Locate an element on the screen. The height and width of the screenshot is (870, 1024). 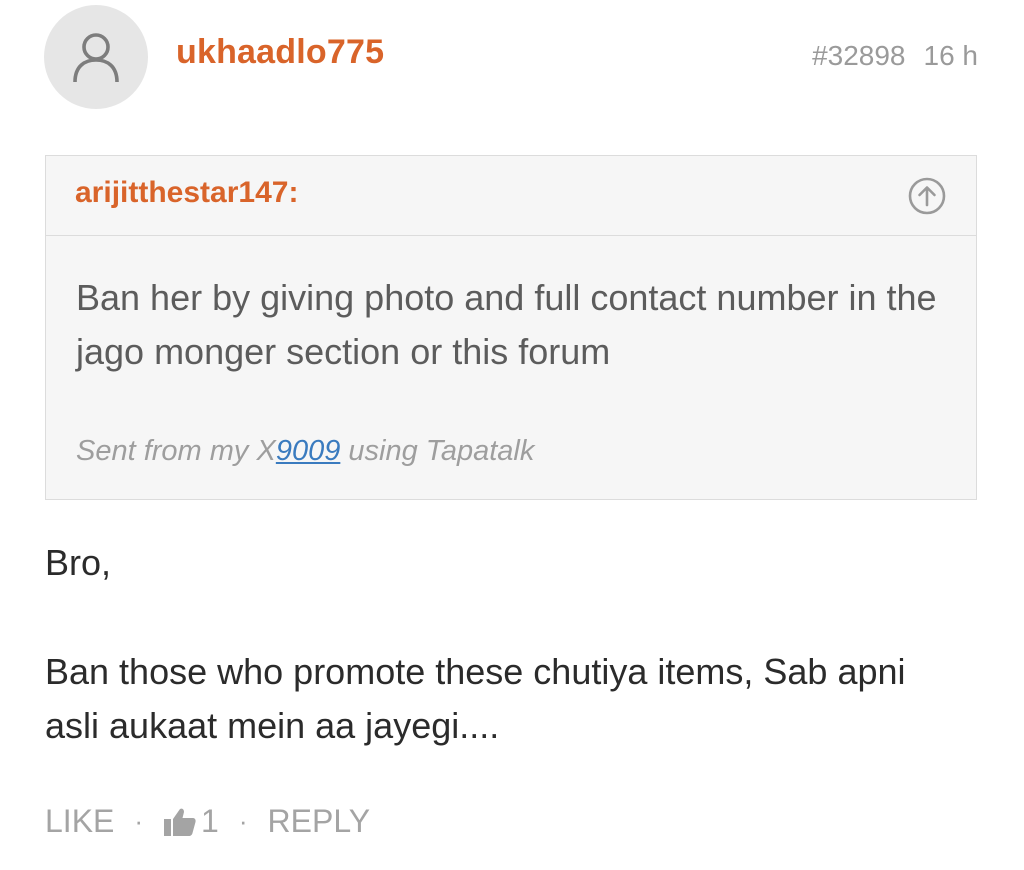
user-outline-icon is located at coordinates (96, 58).